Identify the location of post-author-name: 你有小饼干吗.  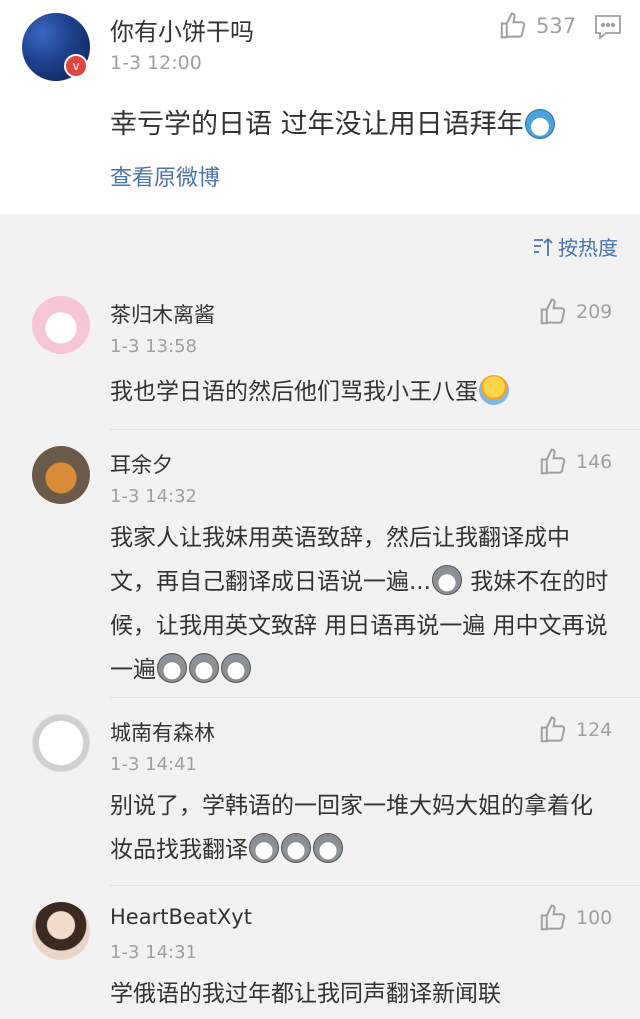
(182, 29).